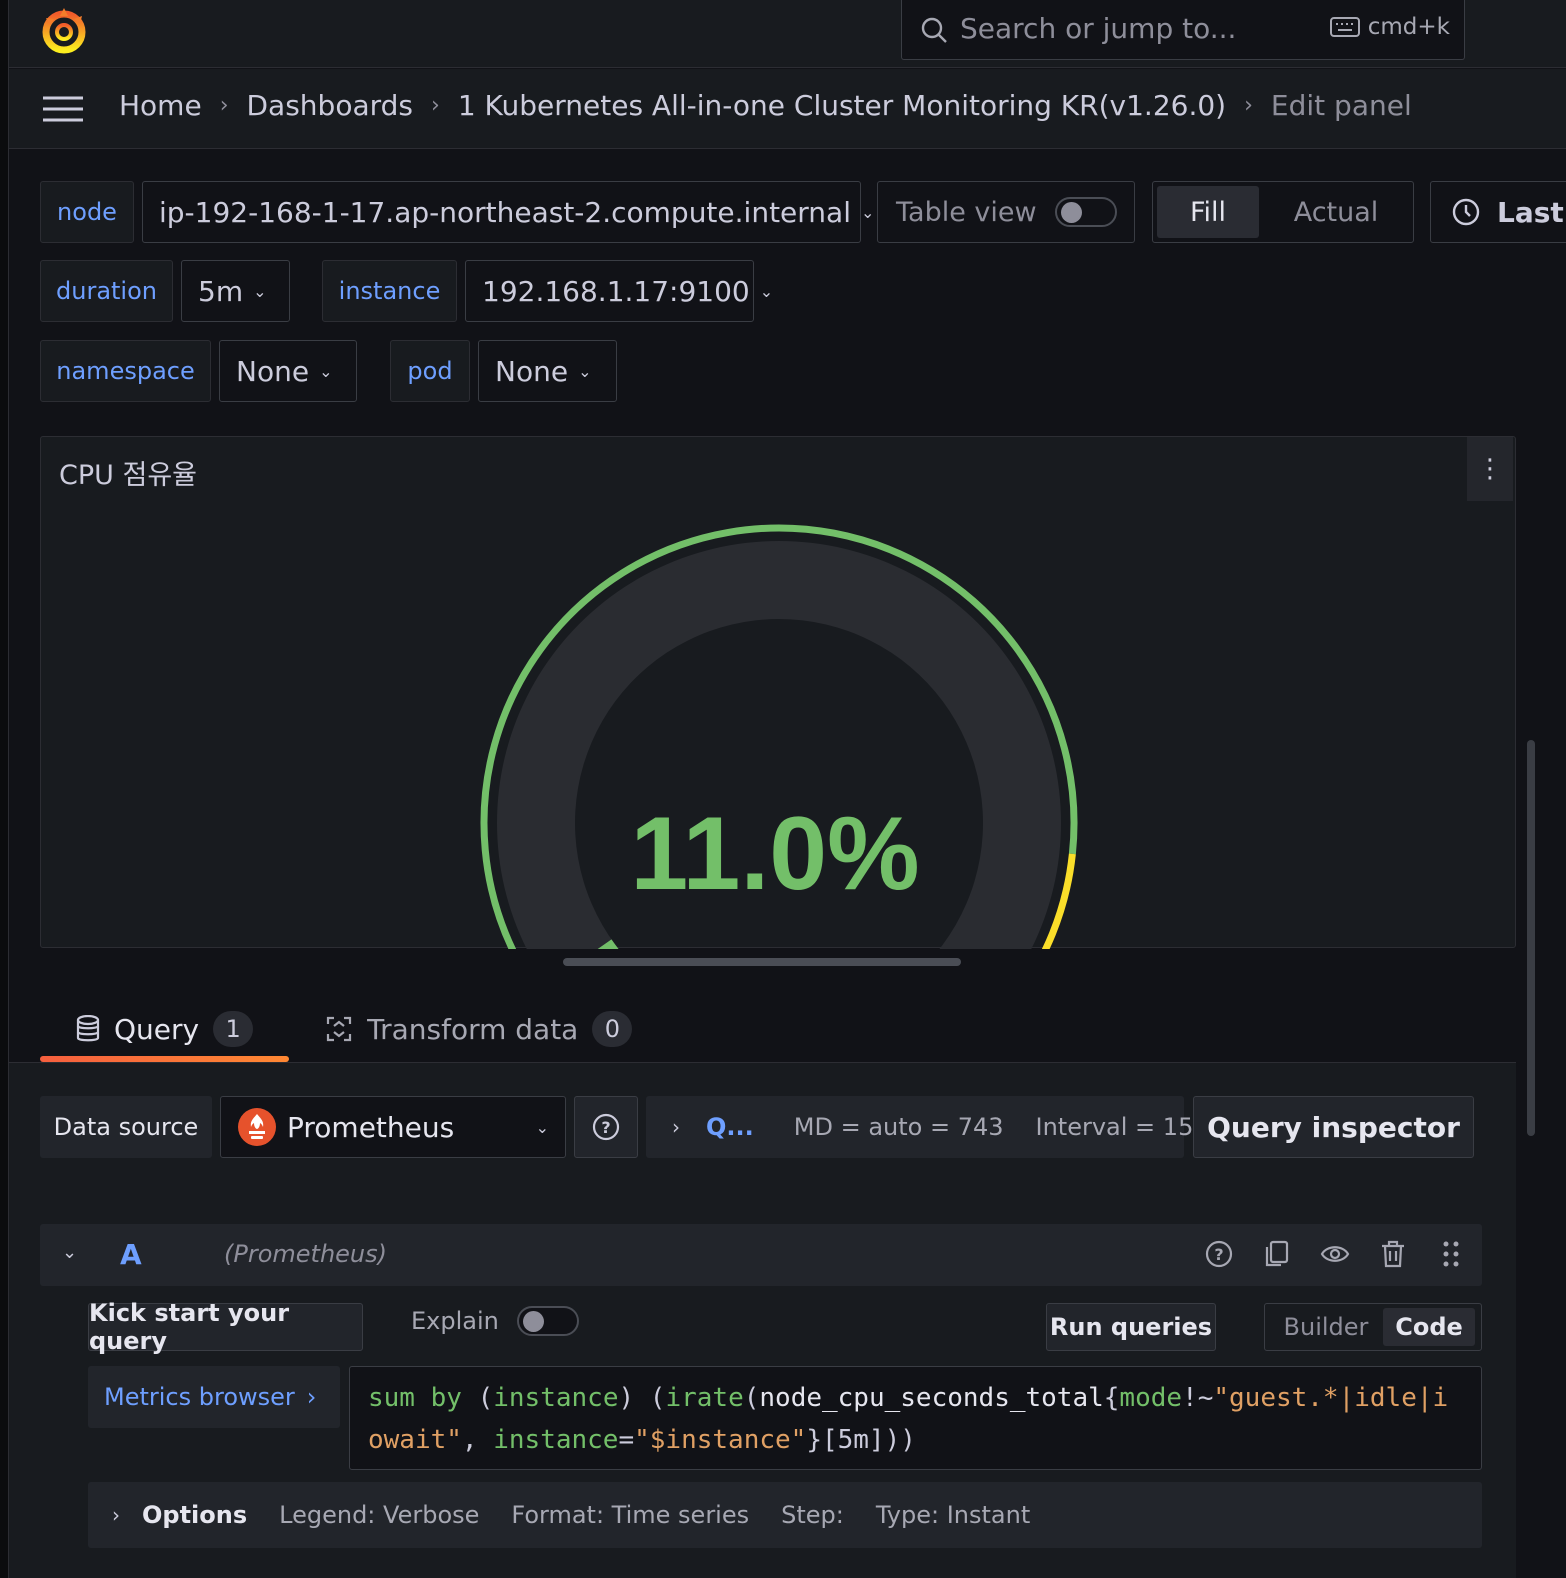 The height and width of the screenshot is (1578, 1566). Describe the element at coordinates (966, 212) in the screenshot. I see `table-view-label: Table view` at that location.